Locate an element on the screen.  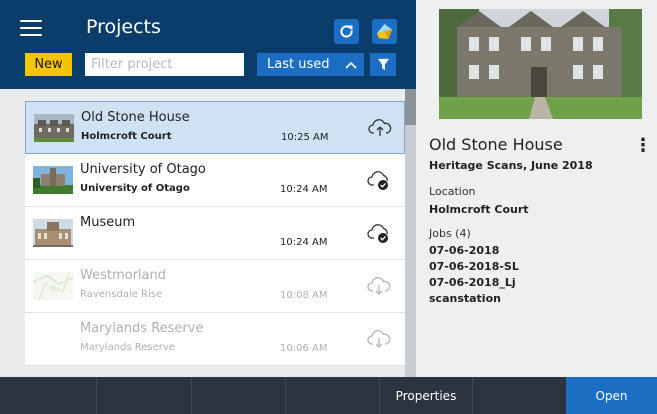
project-name: University of Otago is located at coordinates (143, 169).